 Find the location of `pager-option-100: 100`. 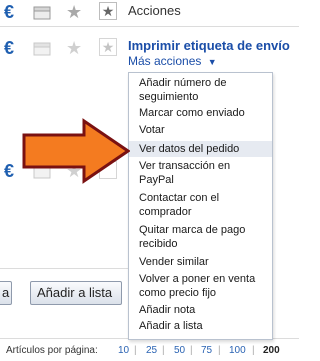

pager-option-100: 100 is located at coordinates (237, 350).